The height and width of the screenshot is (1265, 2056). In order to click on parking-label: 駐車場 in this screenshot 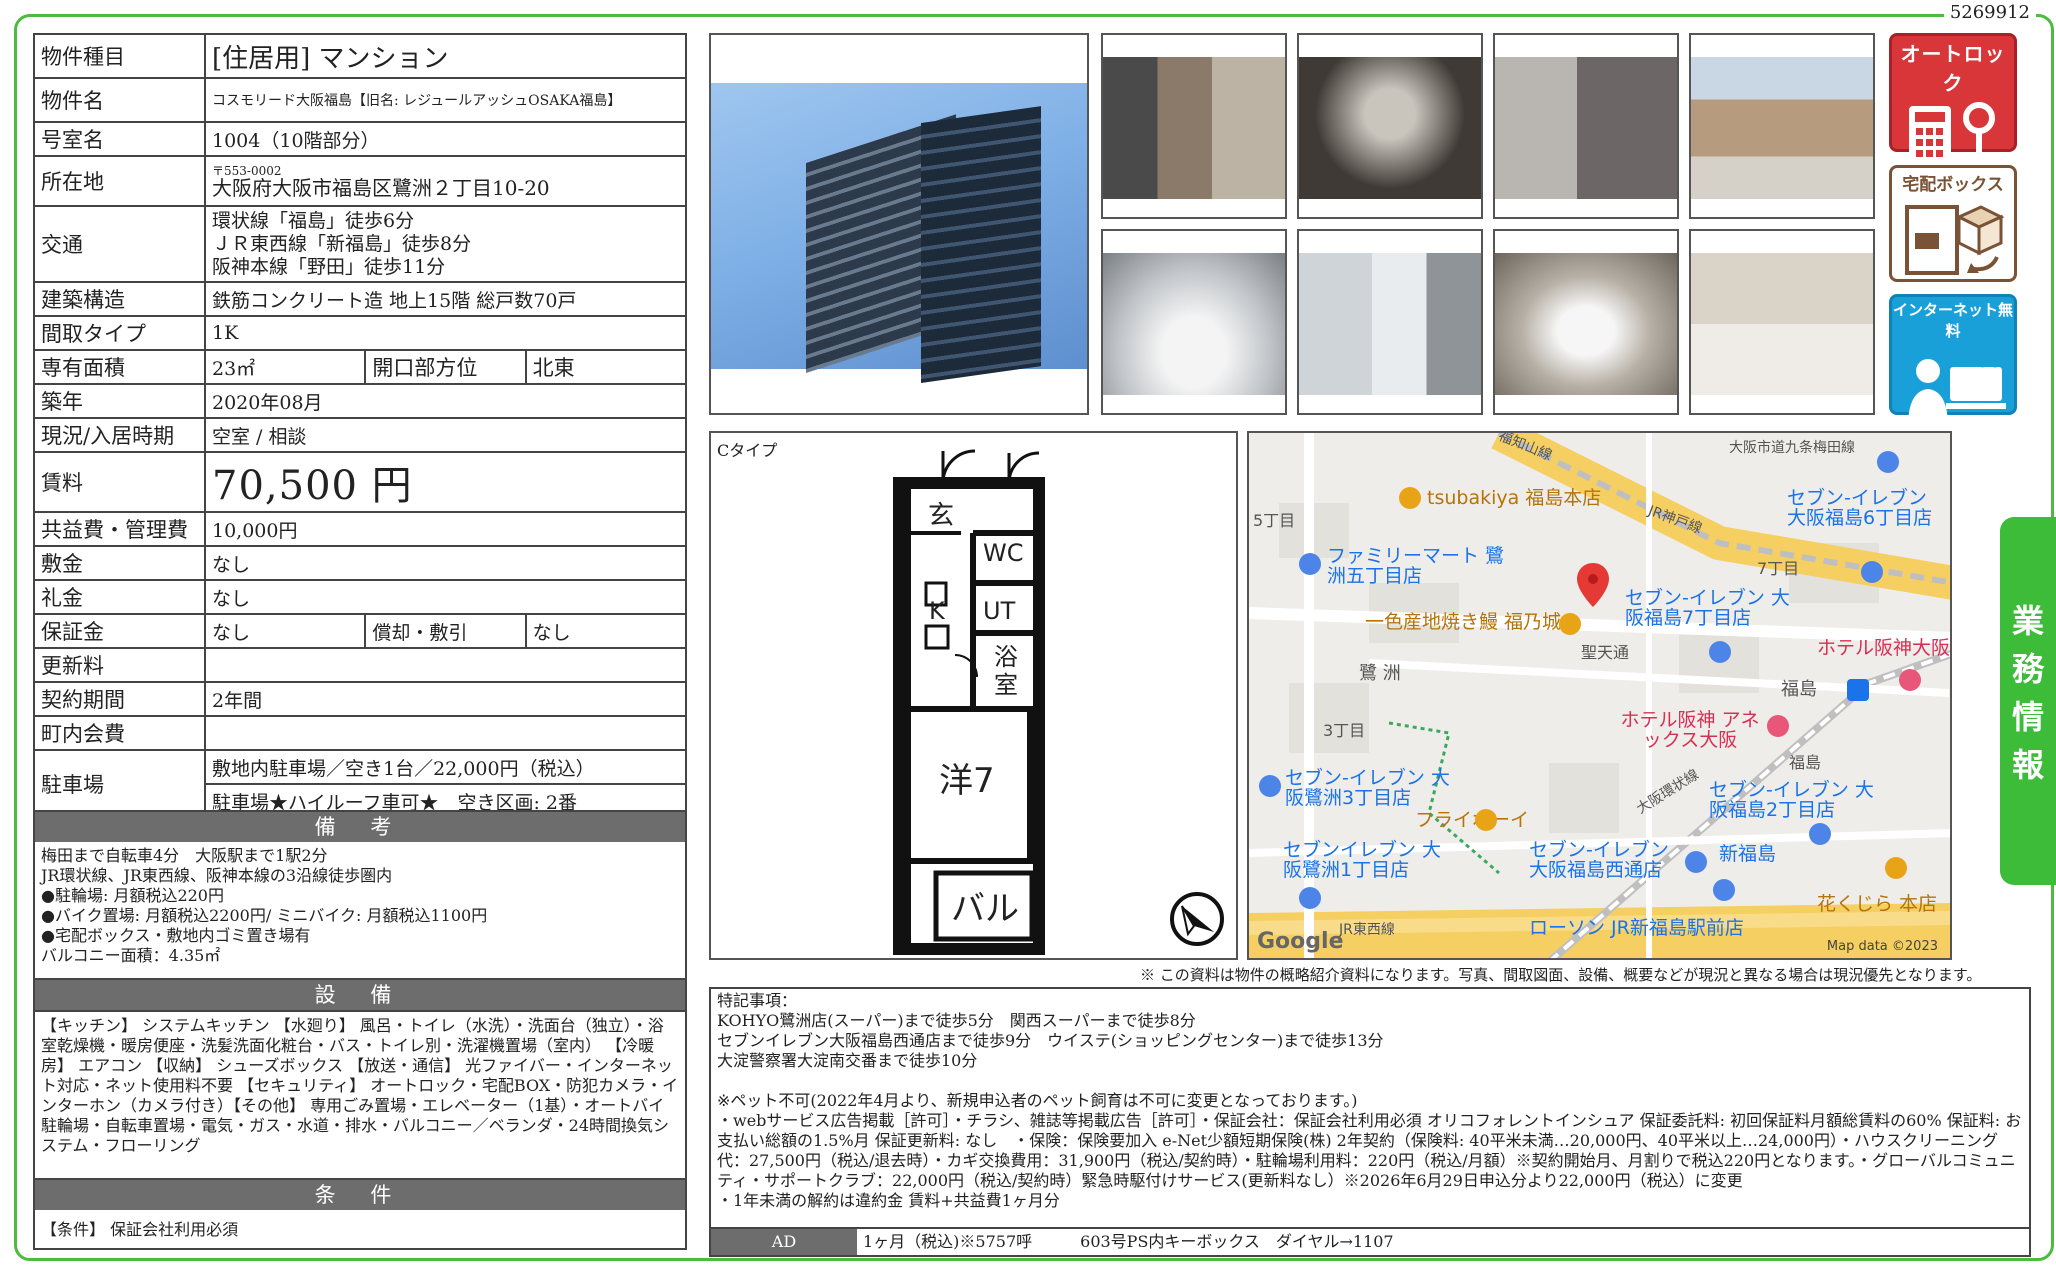, I will do `click(119, 784)`.